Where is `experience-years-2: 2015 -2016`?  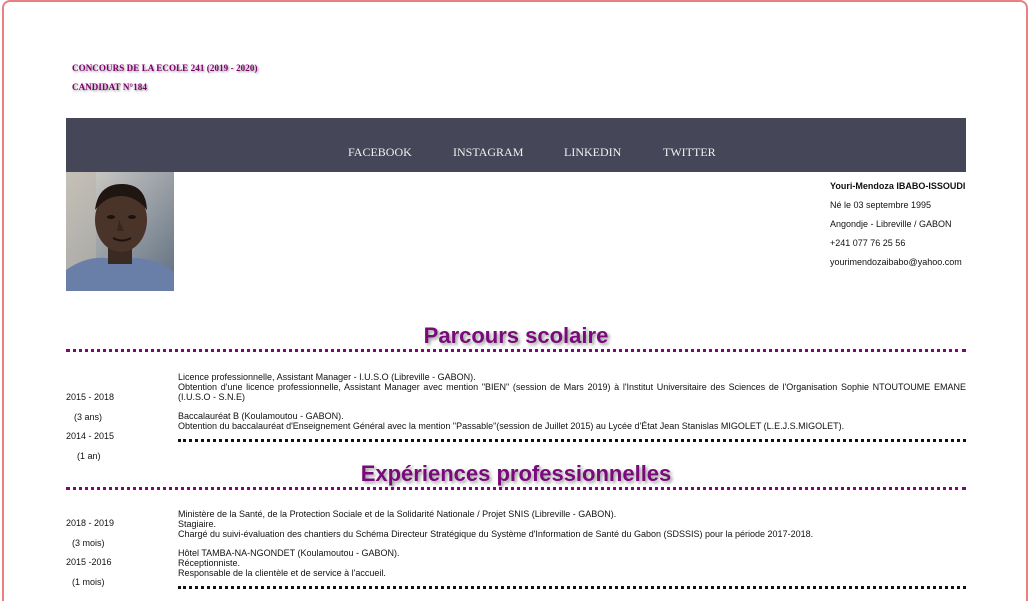 experience-years-2: 2015 -2016 is located at coordinates (89, 562).